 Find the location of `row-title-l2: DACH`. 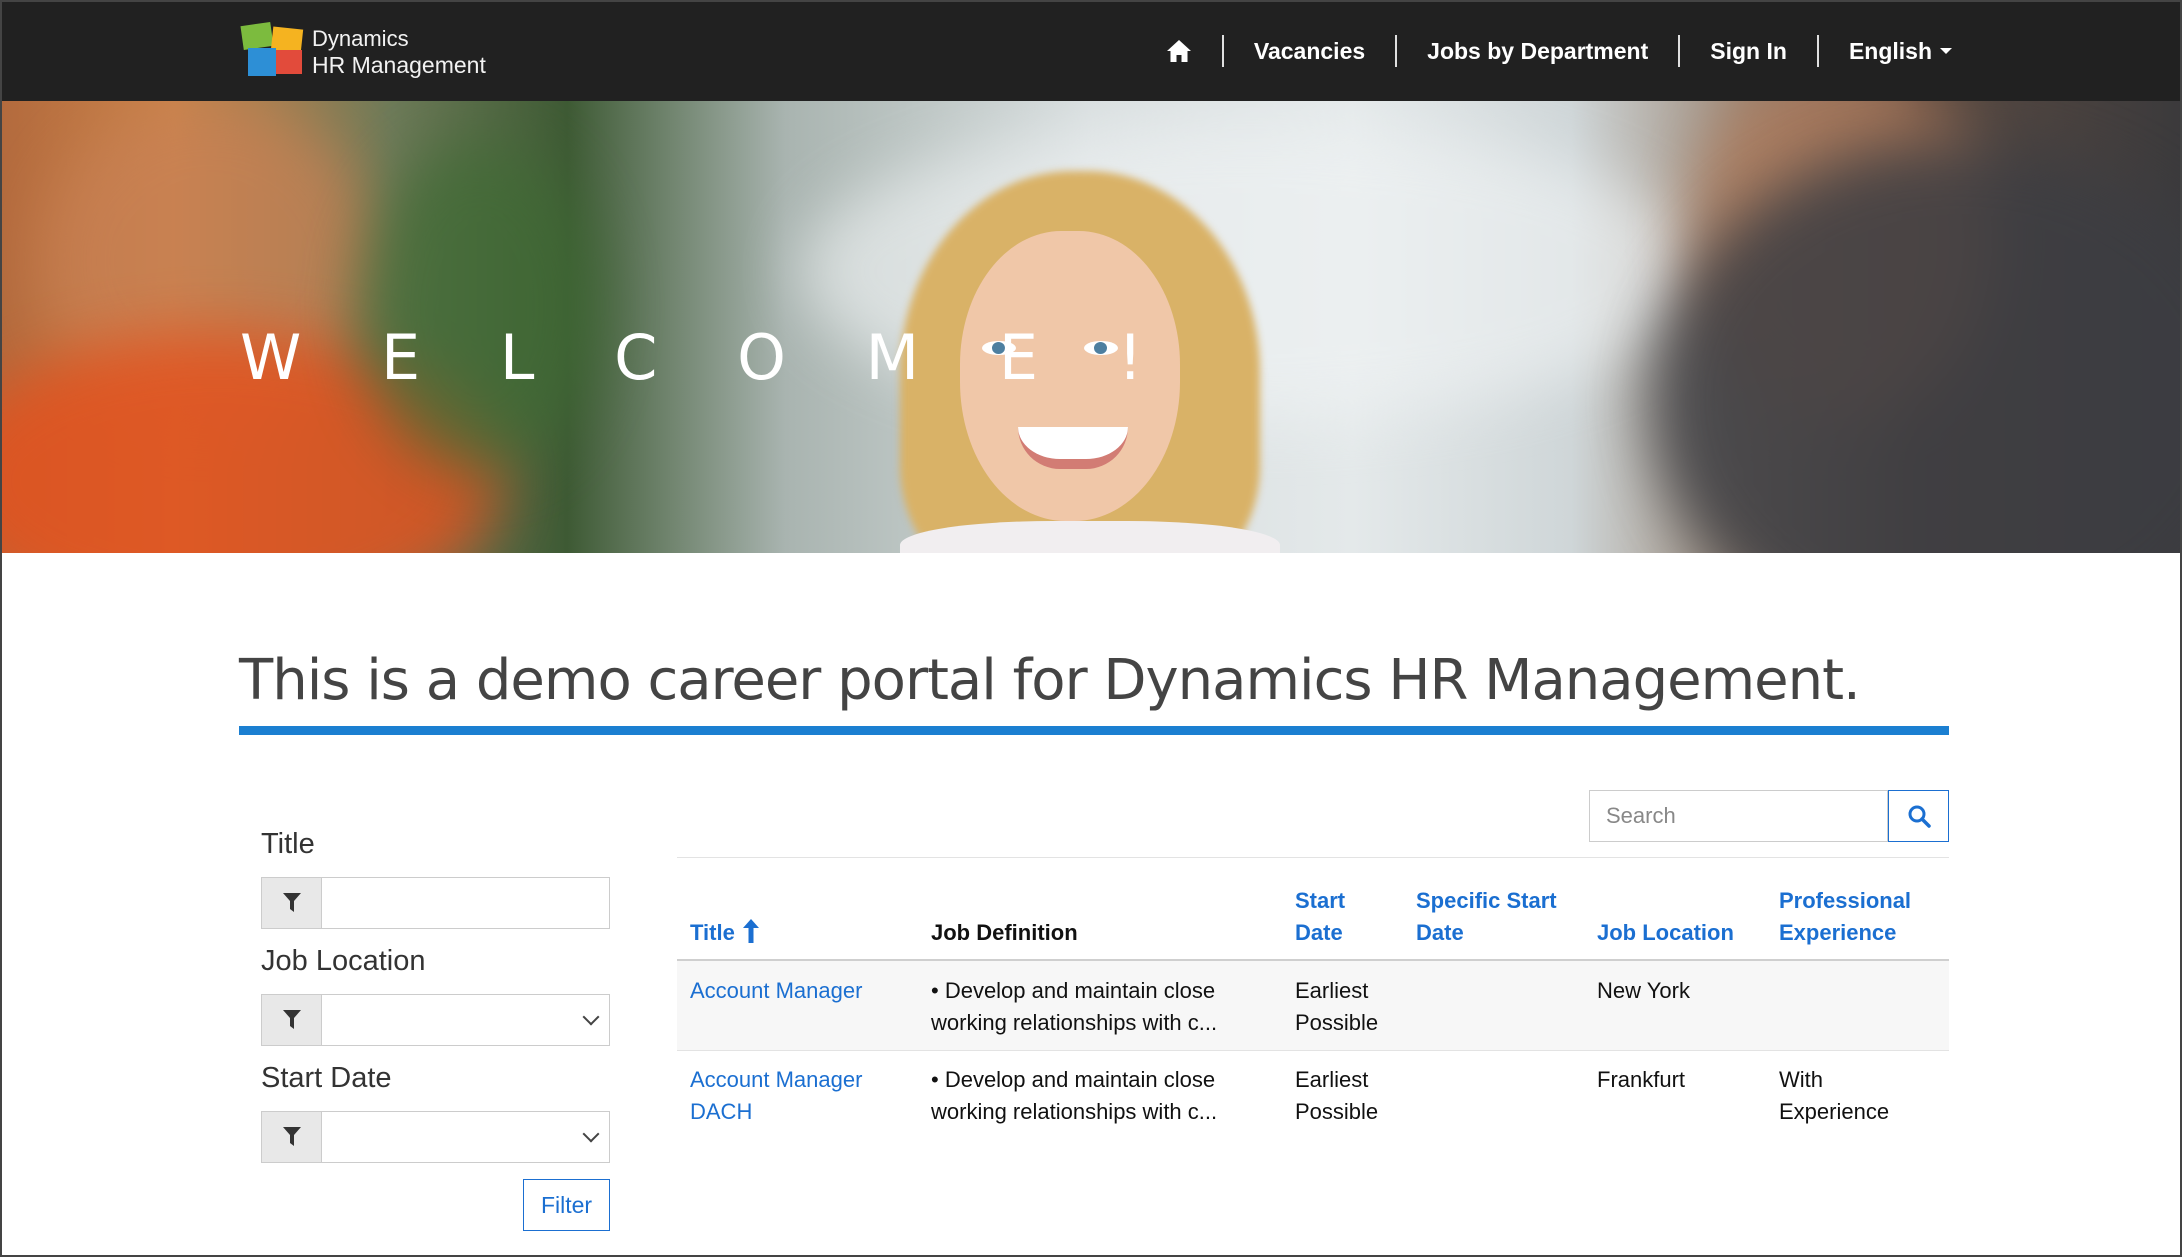

row-title-l2: DACH is located at coordinates (721, 1111).